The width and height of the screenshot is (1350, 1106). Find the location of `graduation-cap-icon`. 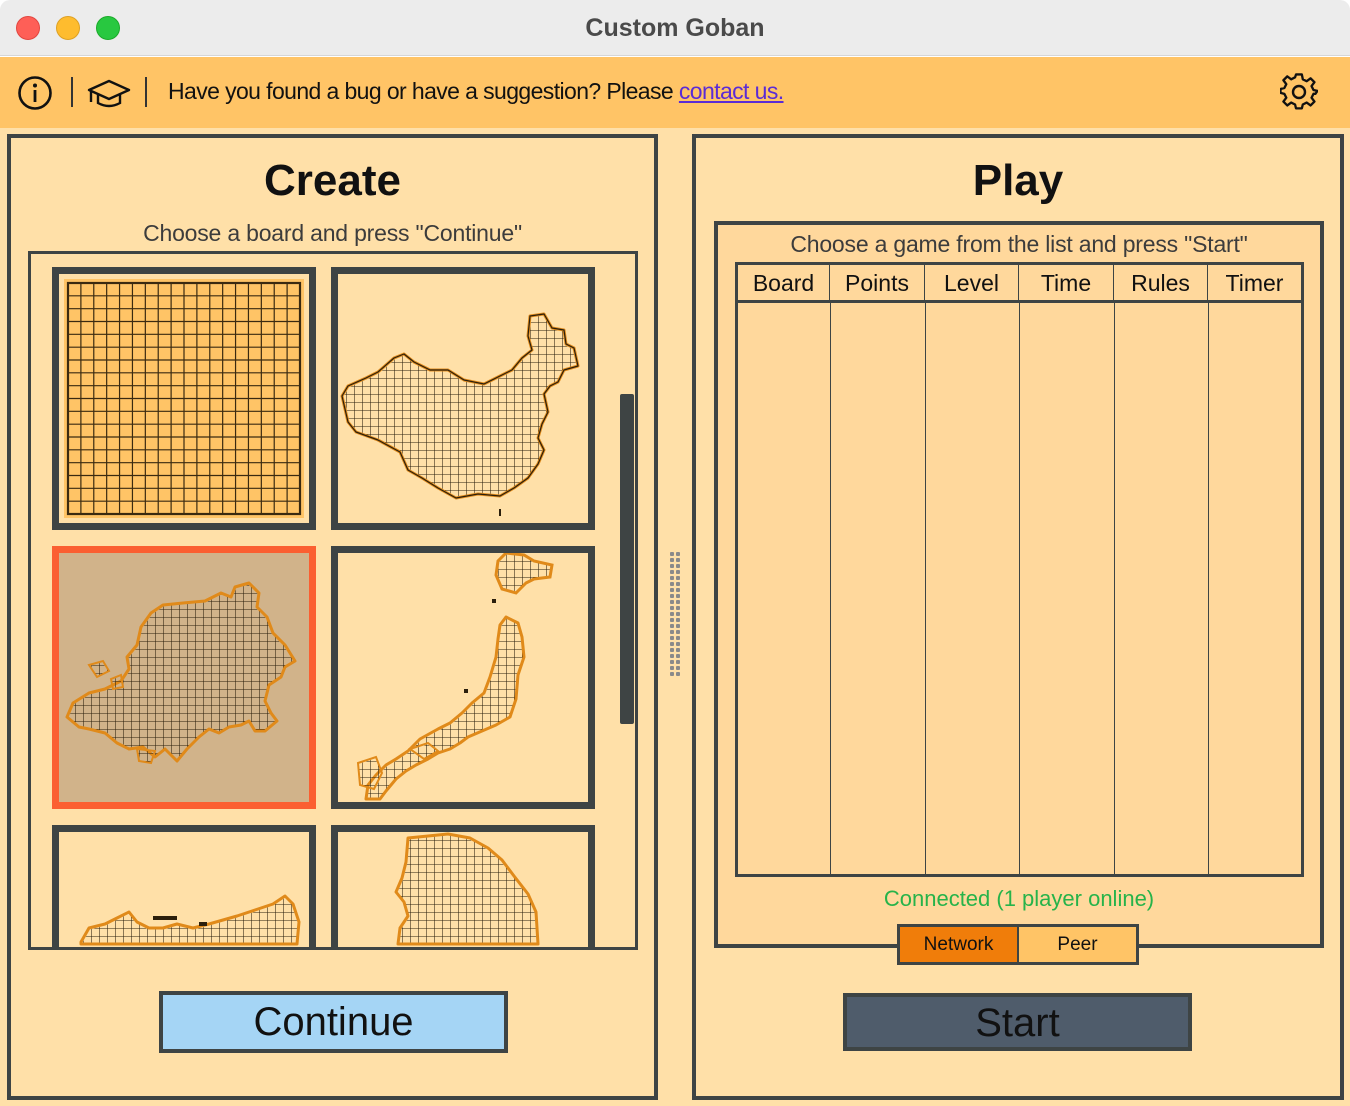

graduation-cap-icon is located at coordinates (109, 93).